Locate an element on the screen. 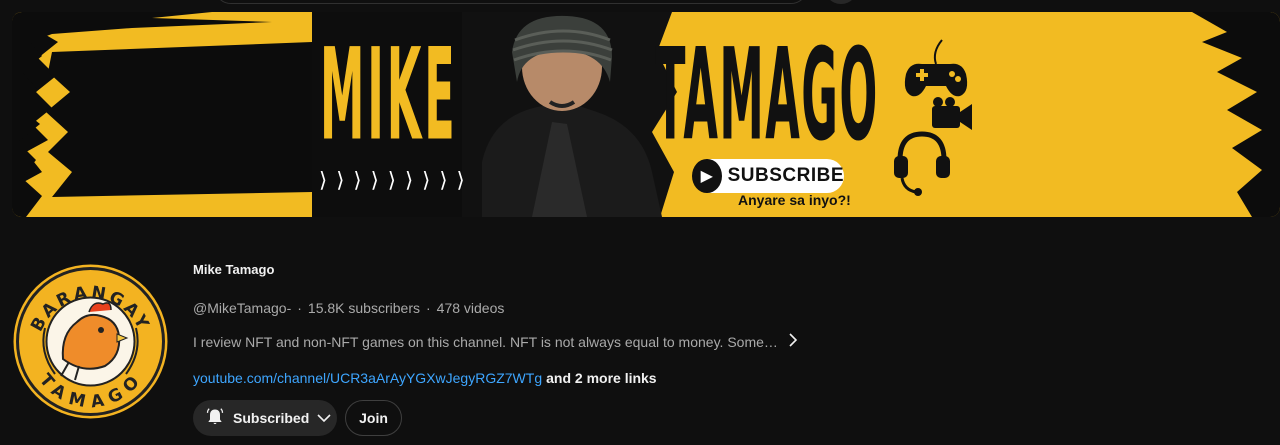 This screenshot has width=1280, height=445. channel-actions: Subscribed Join is located at coordinates (297, 418).